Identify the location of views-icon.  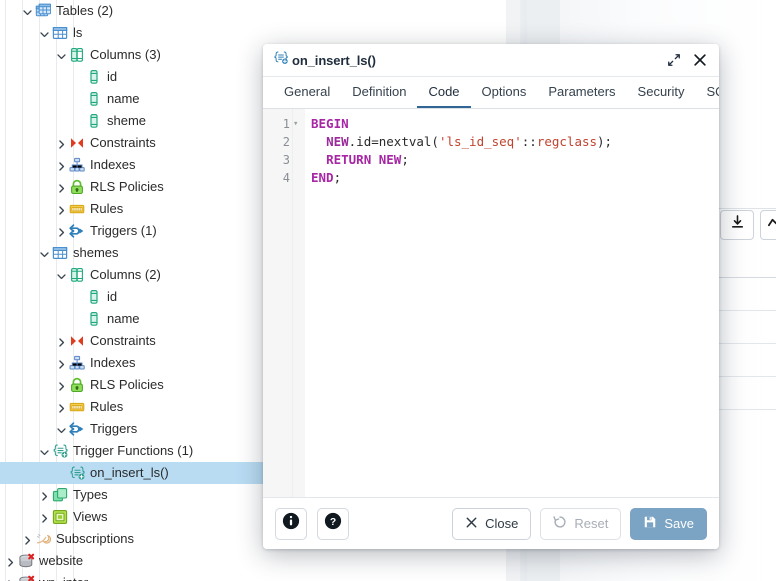
(60, 517).